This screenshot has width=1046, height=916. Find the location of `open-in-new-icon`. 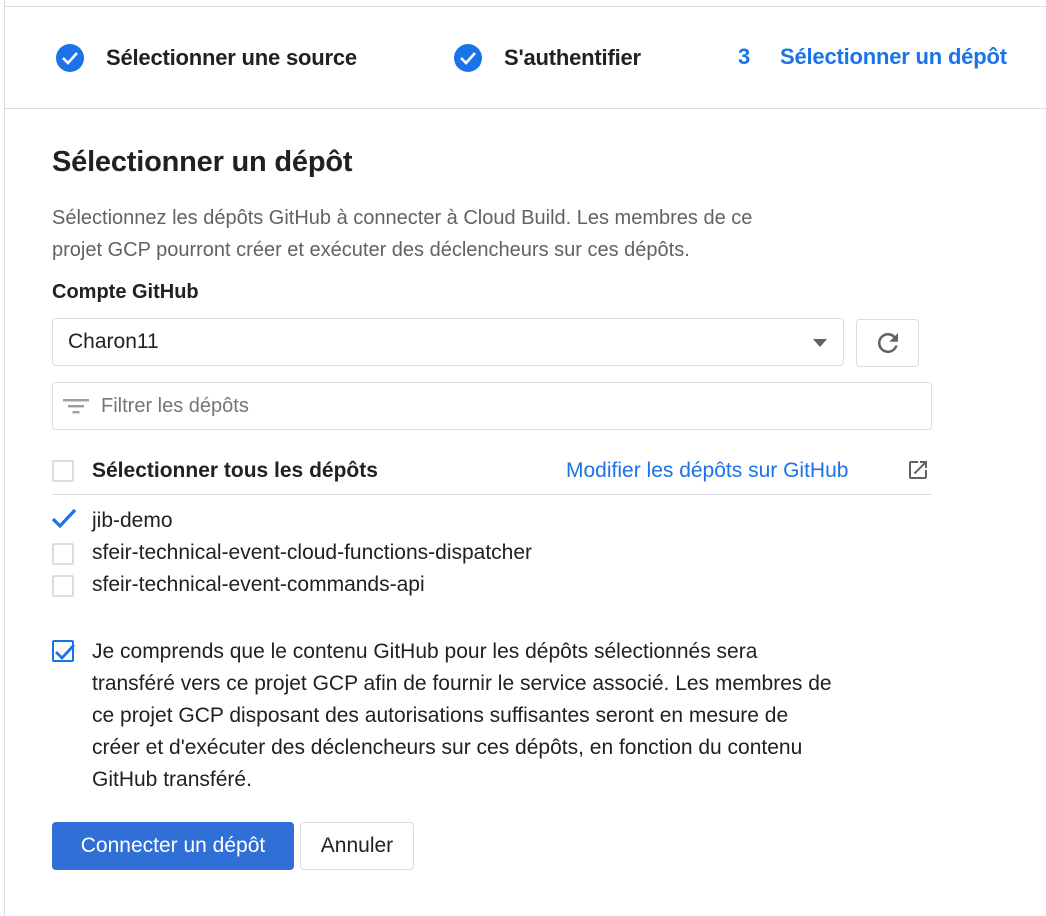

open-in-new-icon is located at coordinates (918, 472).